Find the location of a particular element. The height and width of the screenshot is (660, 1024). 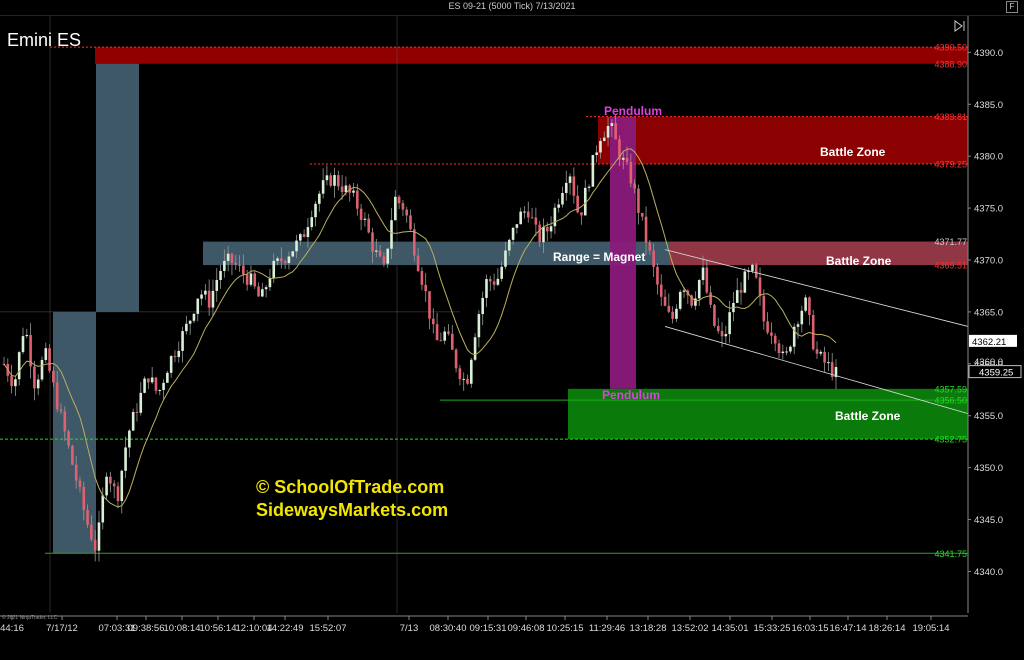

watermark-line-1: © SchoolOfTrade.com is located at coordinates (350, 487).